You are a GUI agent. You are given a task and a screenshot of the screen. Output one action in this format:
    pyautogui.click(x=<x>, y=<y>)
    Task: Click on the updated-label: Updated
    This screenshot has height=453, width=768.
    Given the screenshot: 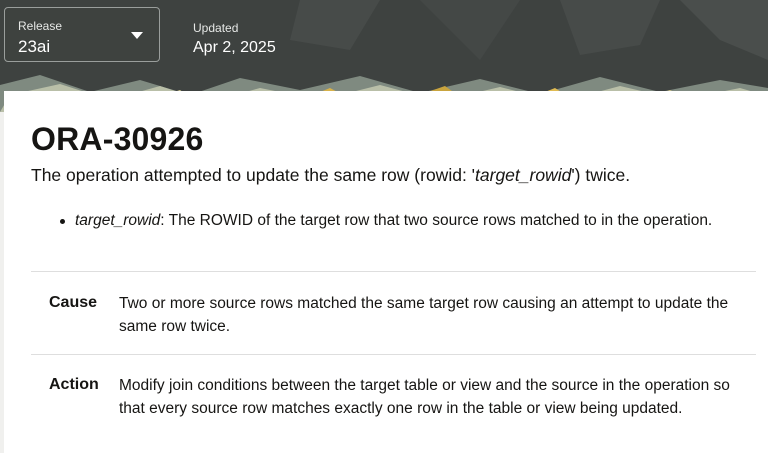 What is the action you would take?
    pyautogui.click(x=216, y=28)
    